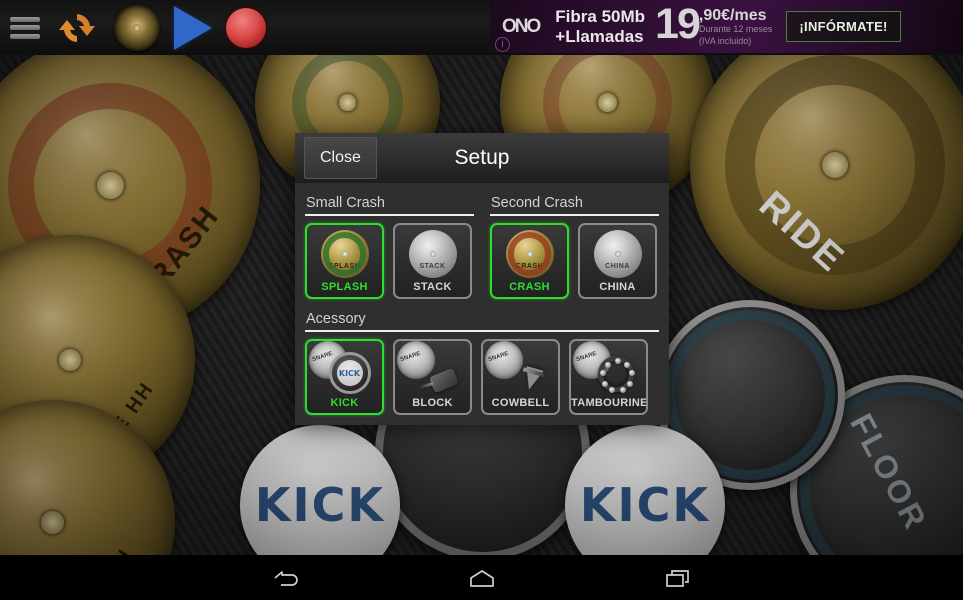 Image resolution: width=963 pixels, height=600 pixels. Describe the element at coordinates (889, 472) in the screenshot. I see `pad-label-floor: FLOOR` at that location.